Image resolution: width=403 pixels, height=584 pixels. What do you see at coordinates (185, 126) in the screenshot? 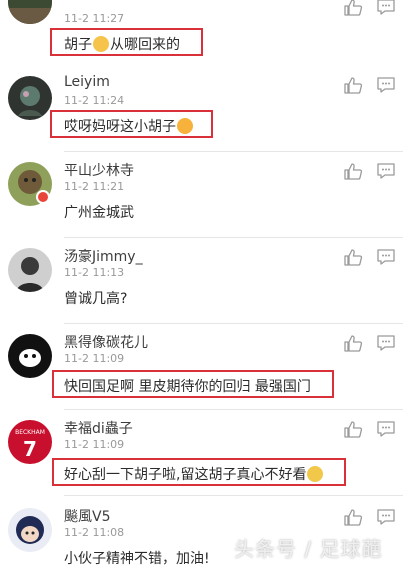
I see `laughing-face-icon` at bounding box center [185, 126].